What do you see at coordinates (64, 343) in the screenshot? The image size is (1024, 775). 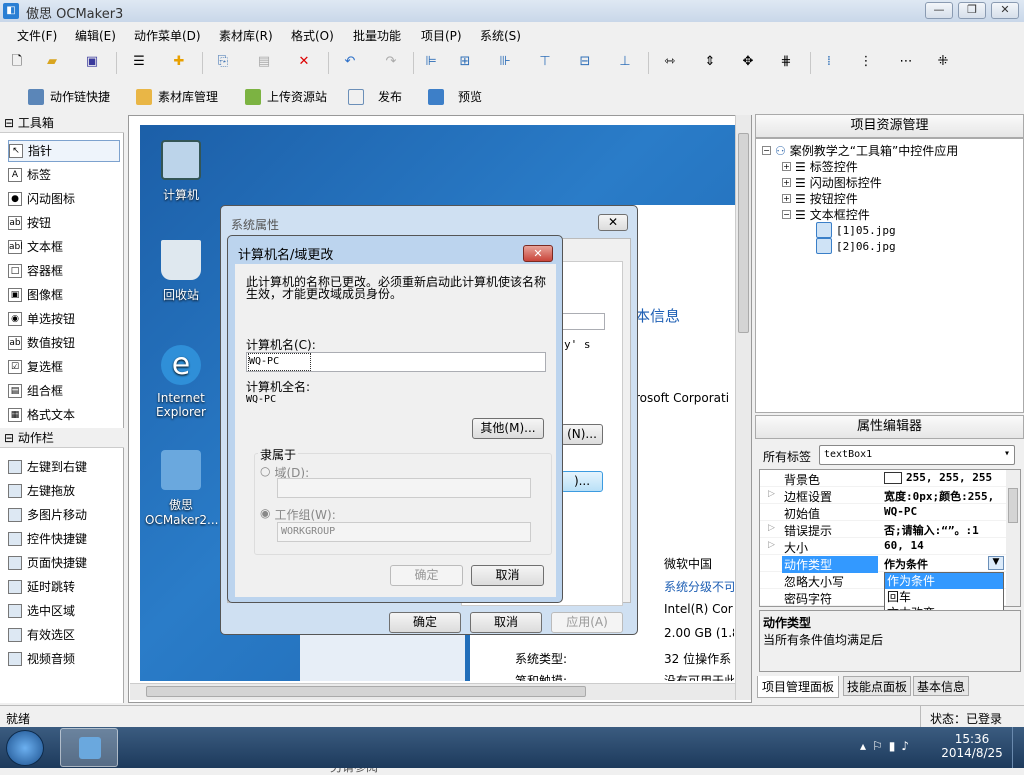 I see `toolbox-item: ab 数值按钮` at bounding box center [64, 343].